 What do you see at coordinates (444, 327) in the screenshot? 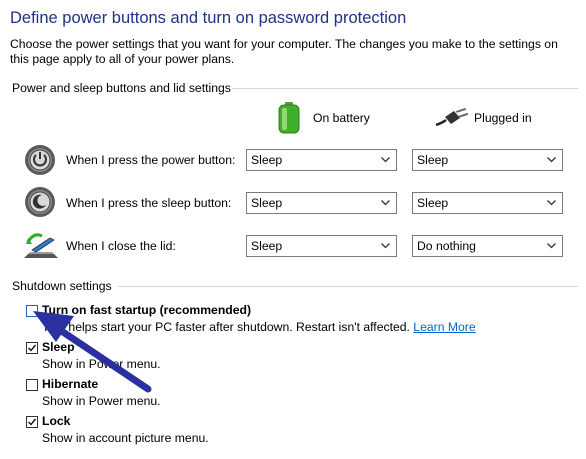
I see `learn-more-link: Learn More` at bounding box center [444, 327].